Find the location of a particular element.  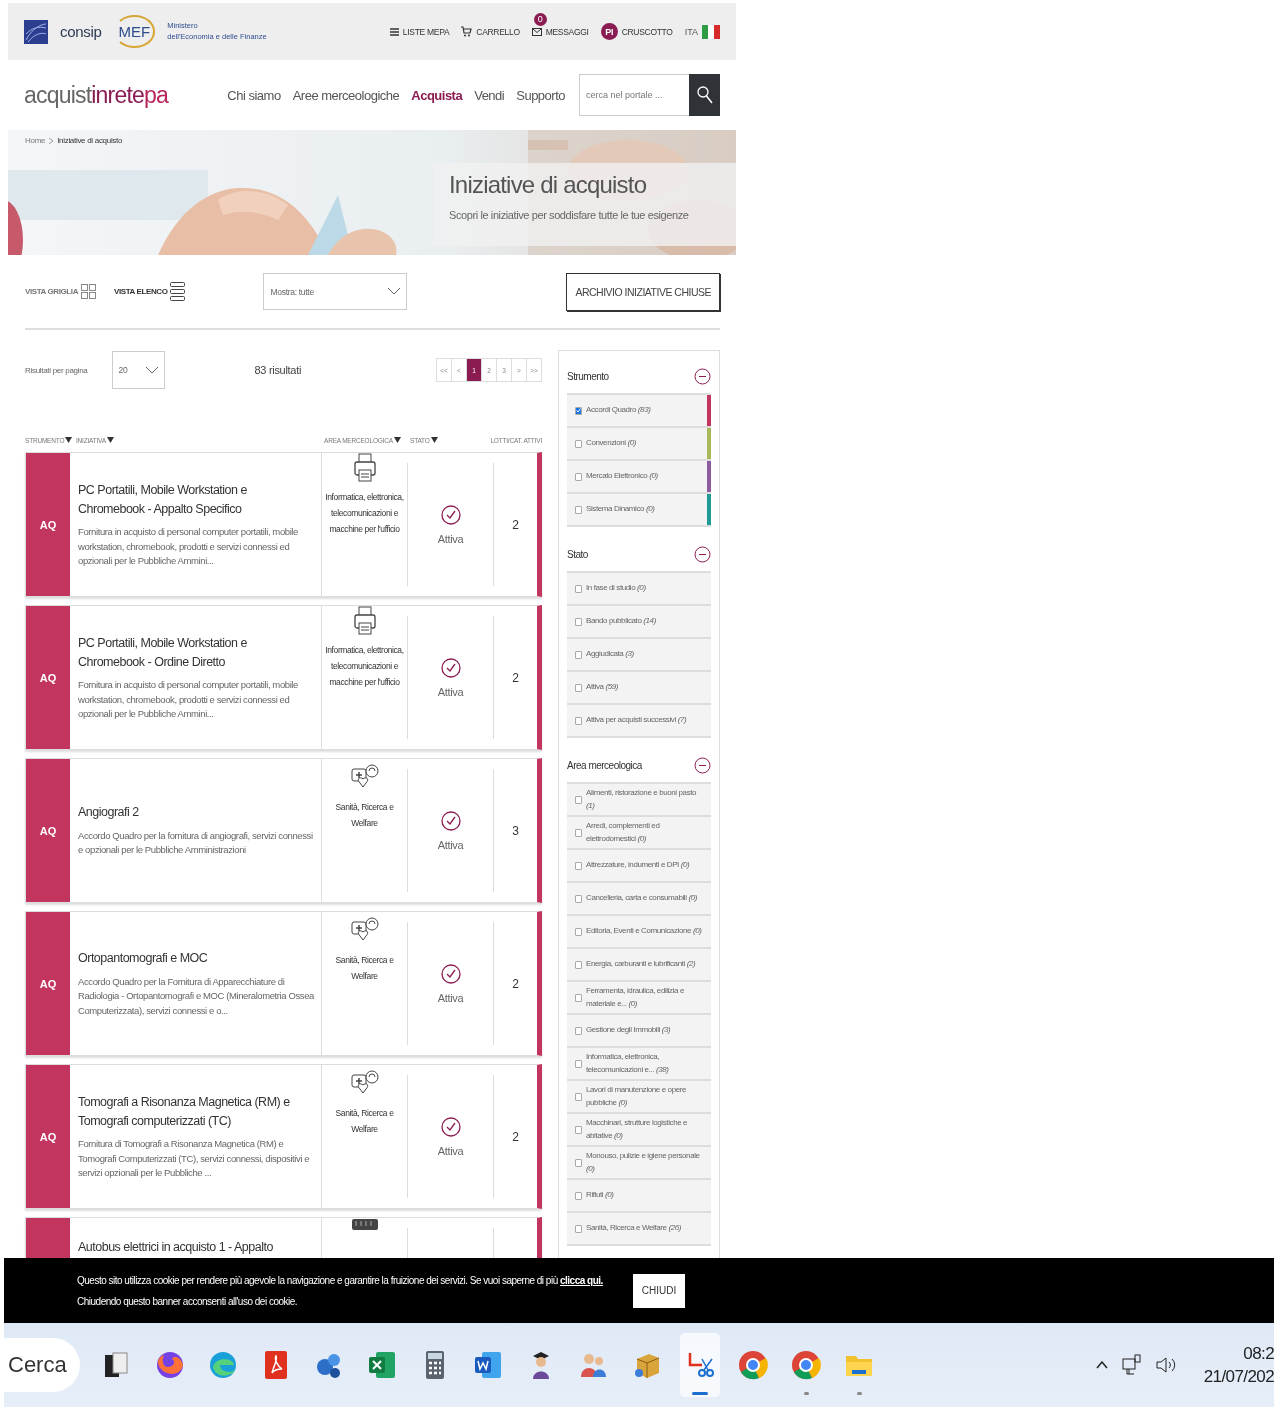

filter-label: Attiva (59) is located at coordinates (602, 687).